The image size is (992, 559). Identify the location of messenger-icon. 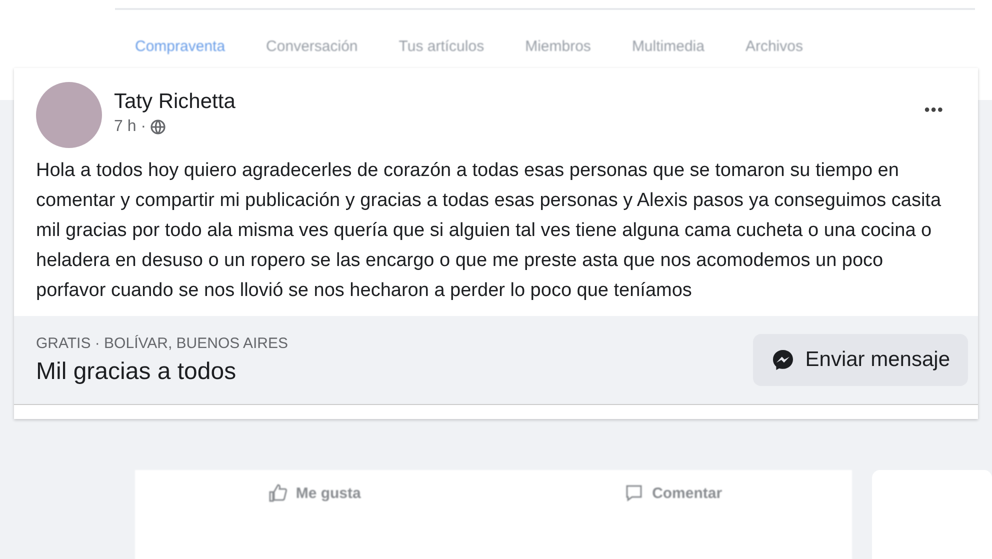
(783, 360).